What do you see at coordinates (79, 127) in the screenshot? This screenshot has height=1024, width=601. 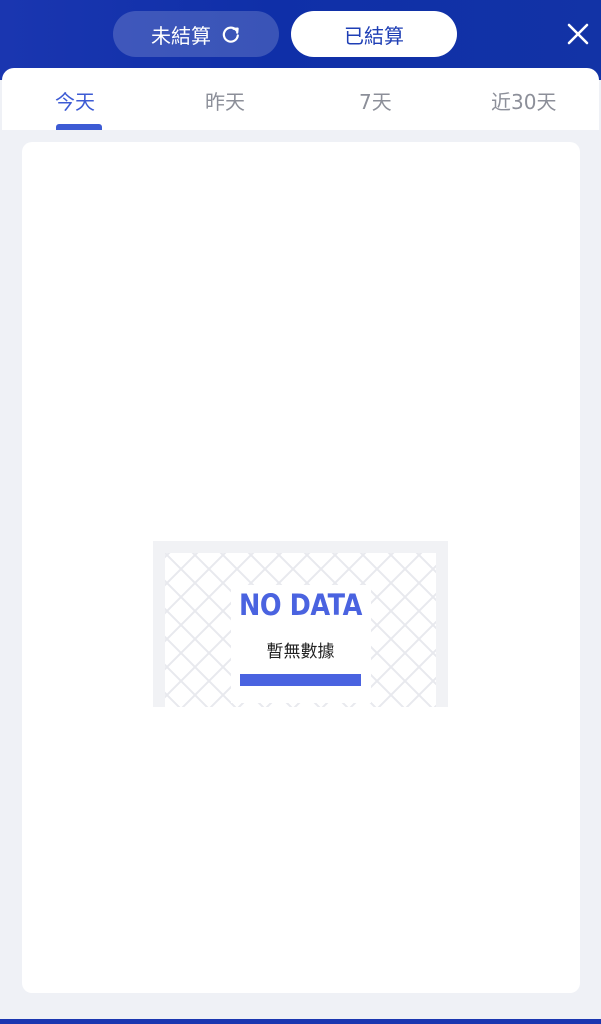 I see `active-tab-indicator` at bounding box center [79, 127].